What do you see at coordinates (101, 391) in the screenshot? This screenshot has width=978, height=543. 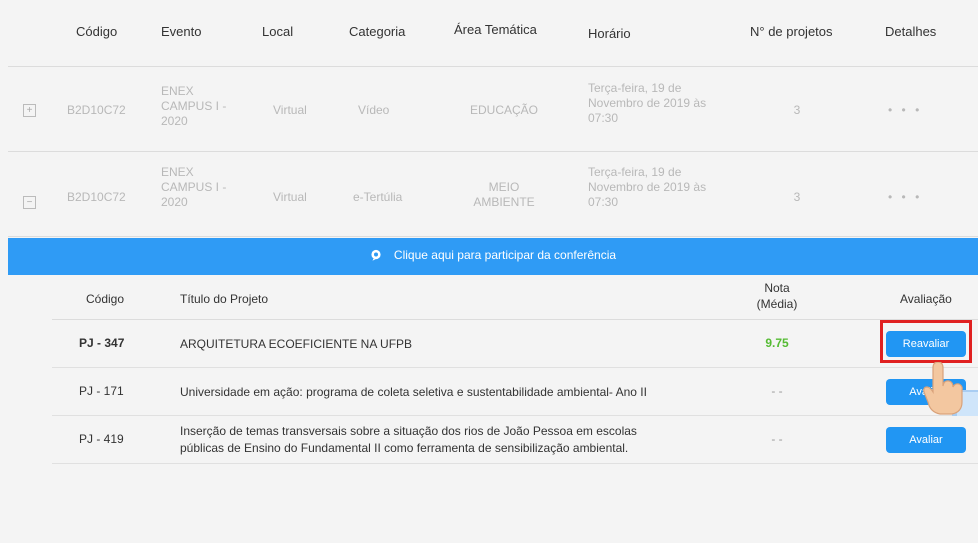 I see `project-codigo: PJ - 171` at bounding box center [101, 391].